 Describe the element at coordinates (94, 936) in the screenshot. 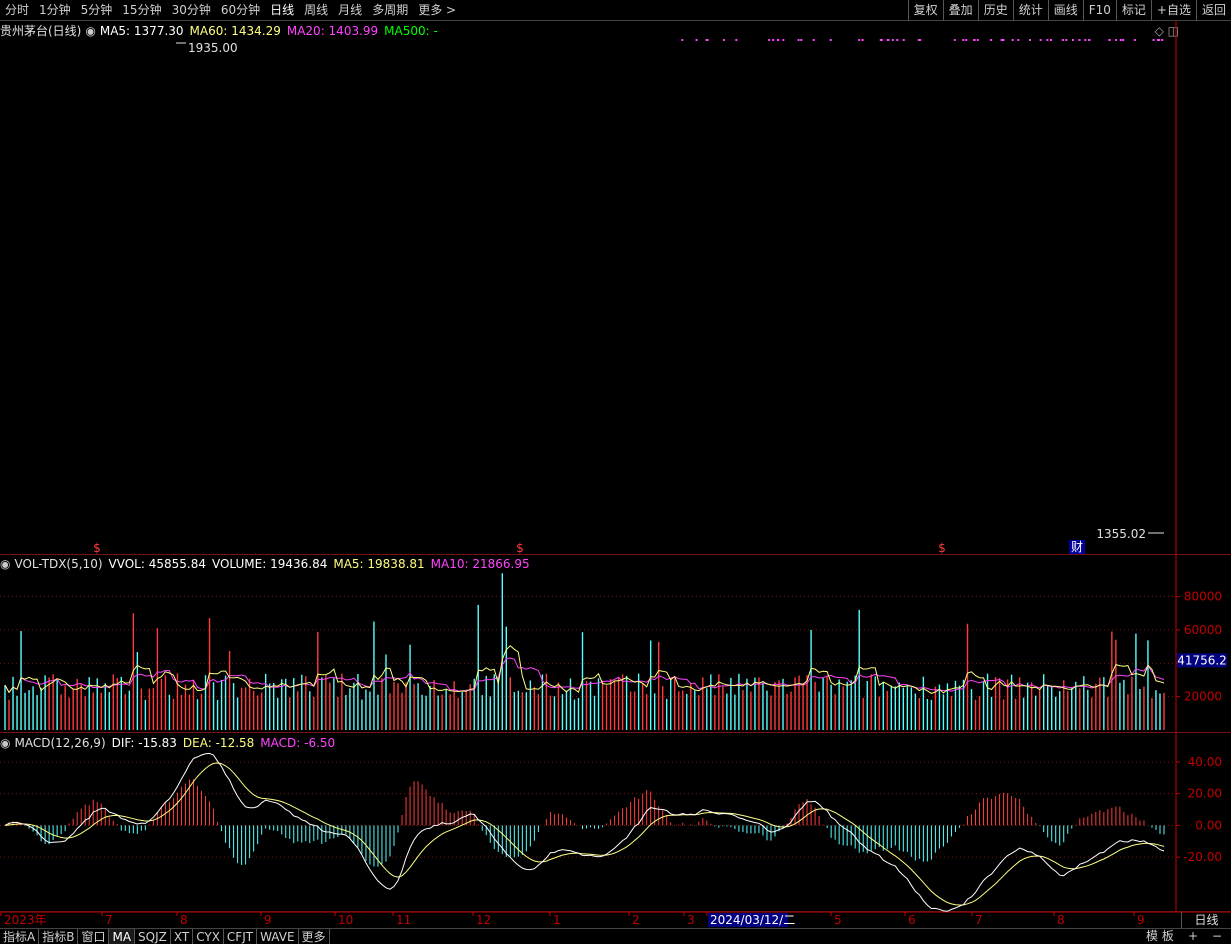

I see `window-button: 窗口` at that location.